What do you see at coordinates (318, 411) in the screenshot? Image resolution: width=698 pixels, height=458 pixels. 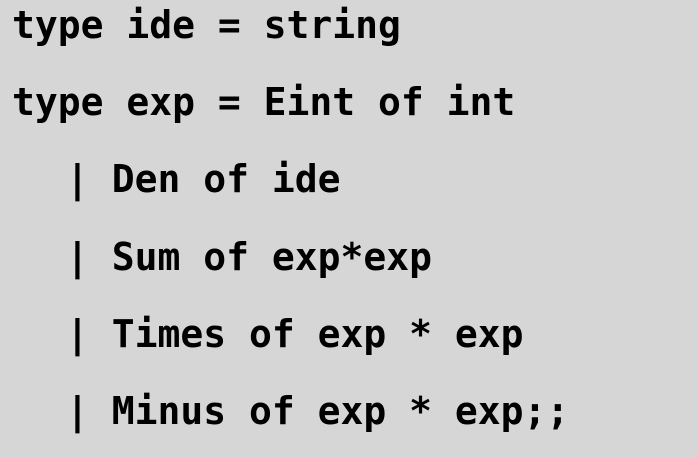 I see `code-line-minus-constructor: | Minus of exp * exp;;` at bounding box center [318, 411].